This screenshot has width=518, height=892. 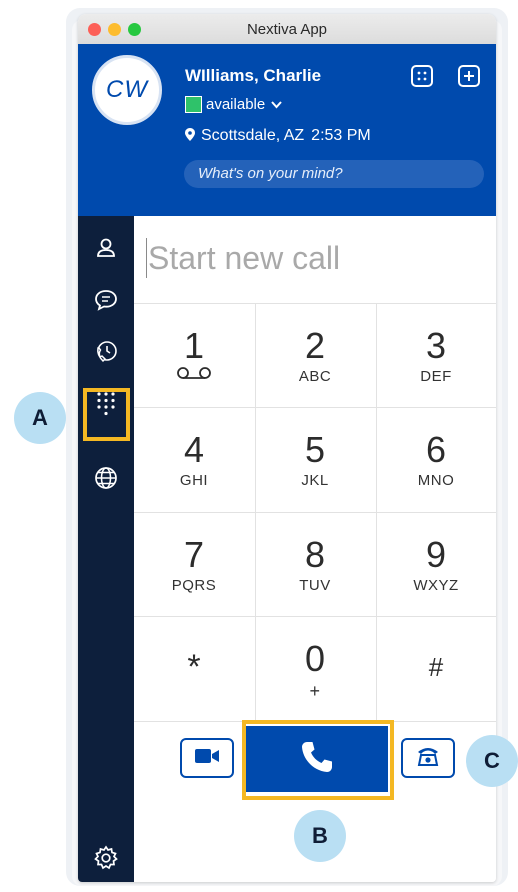 I want to click on key-digit: #, so click(x=436, y=667).